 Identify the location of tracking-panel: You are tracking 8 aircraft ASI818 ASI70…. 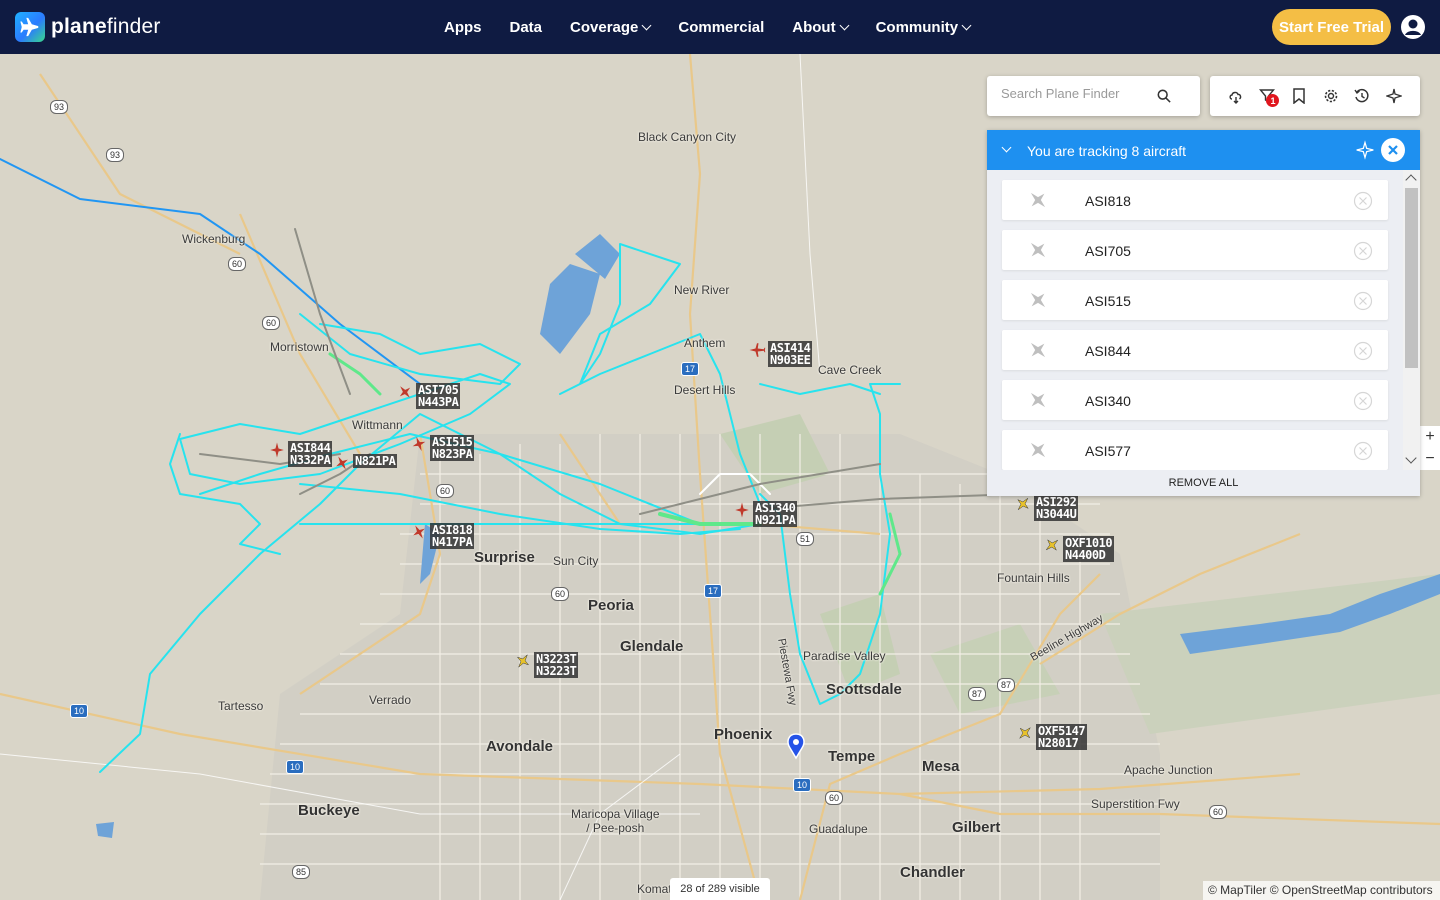
(1203, 313).